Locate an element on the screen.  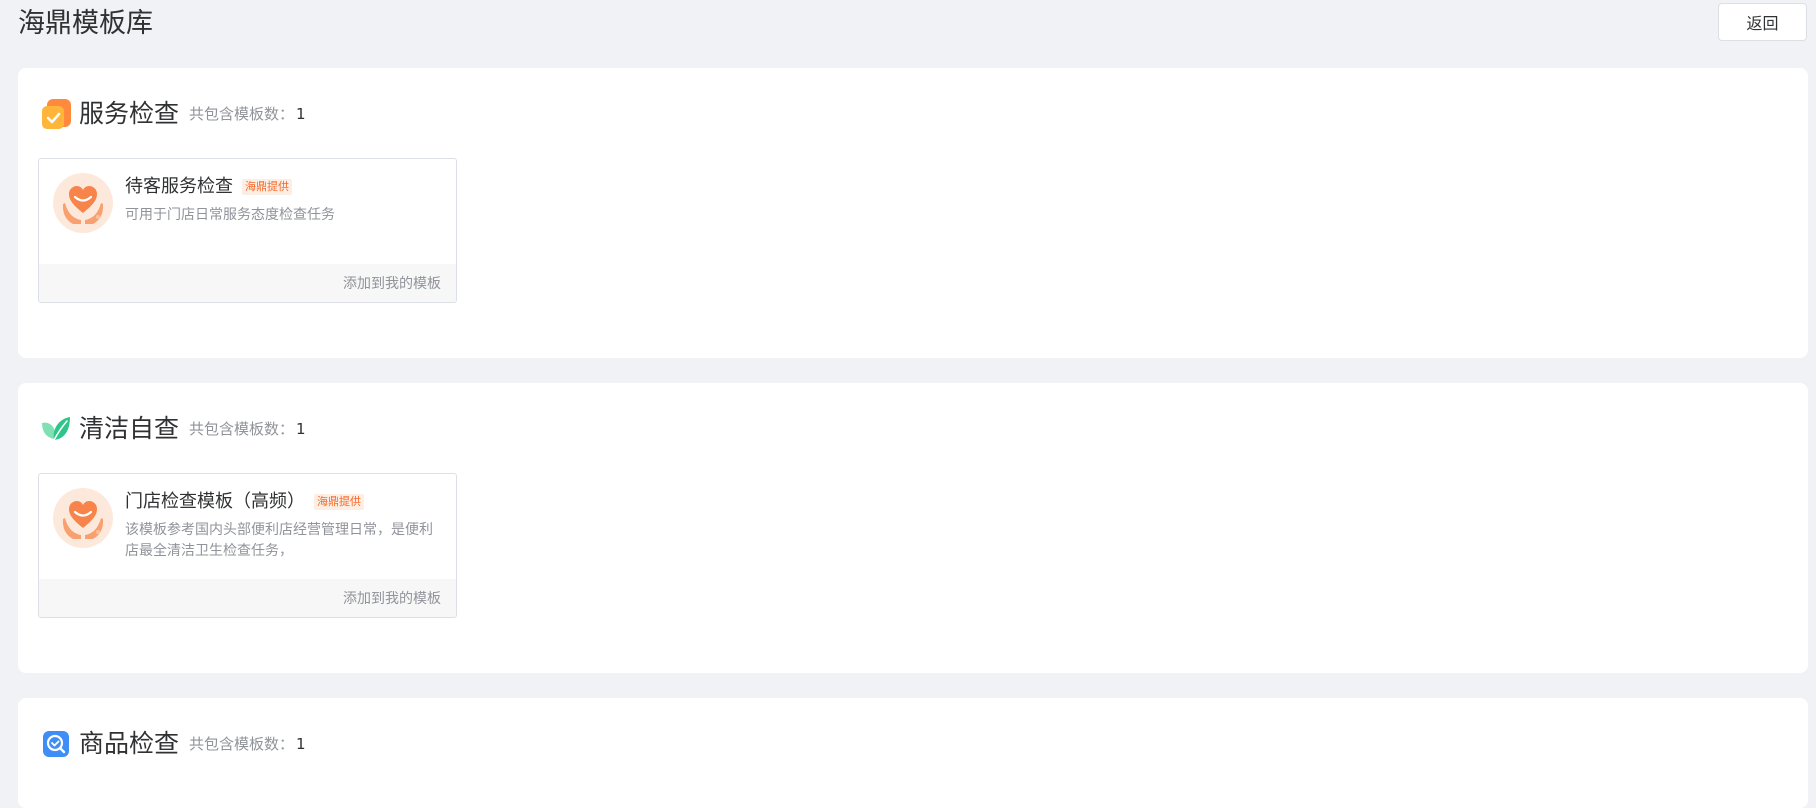
section-header: 清洁自查 共包含模板数： 1 is located at coordinates (173, 429).